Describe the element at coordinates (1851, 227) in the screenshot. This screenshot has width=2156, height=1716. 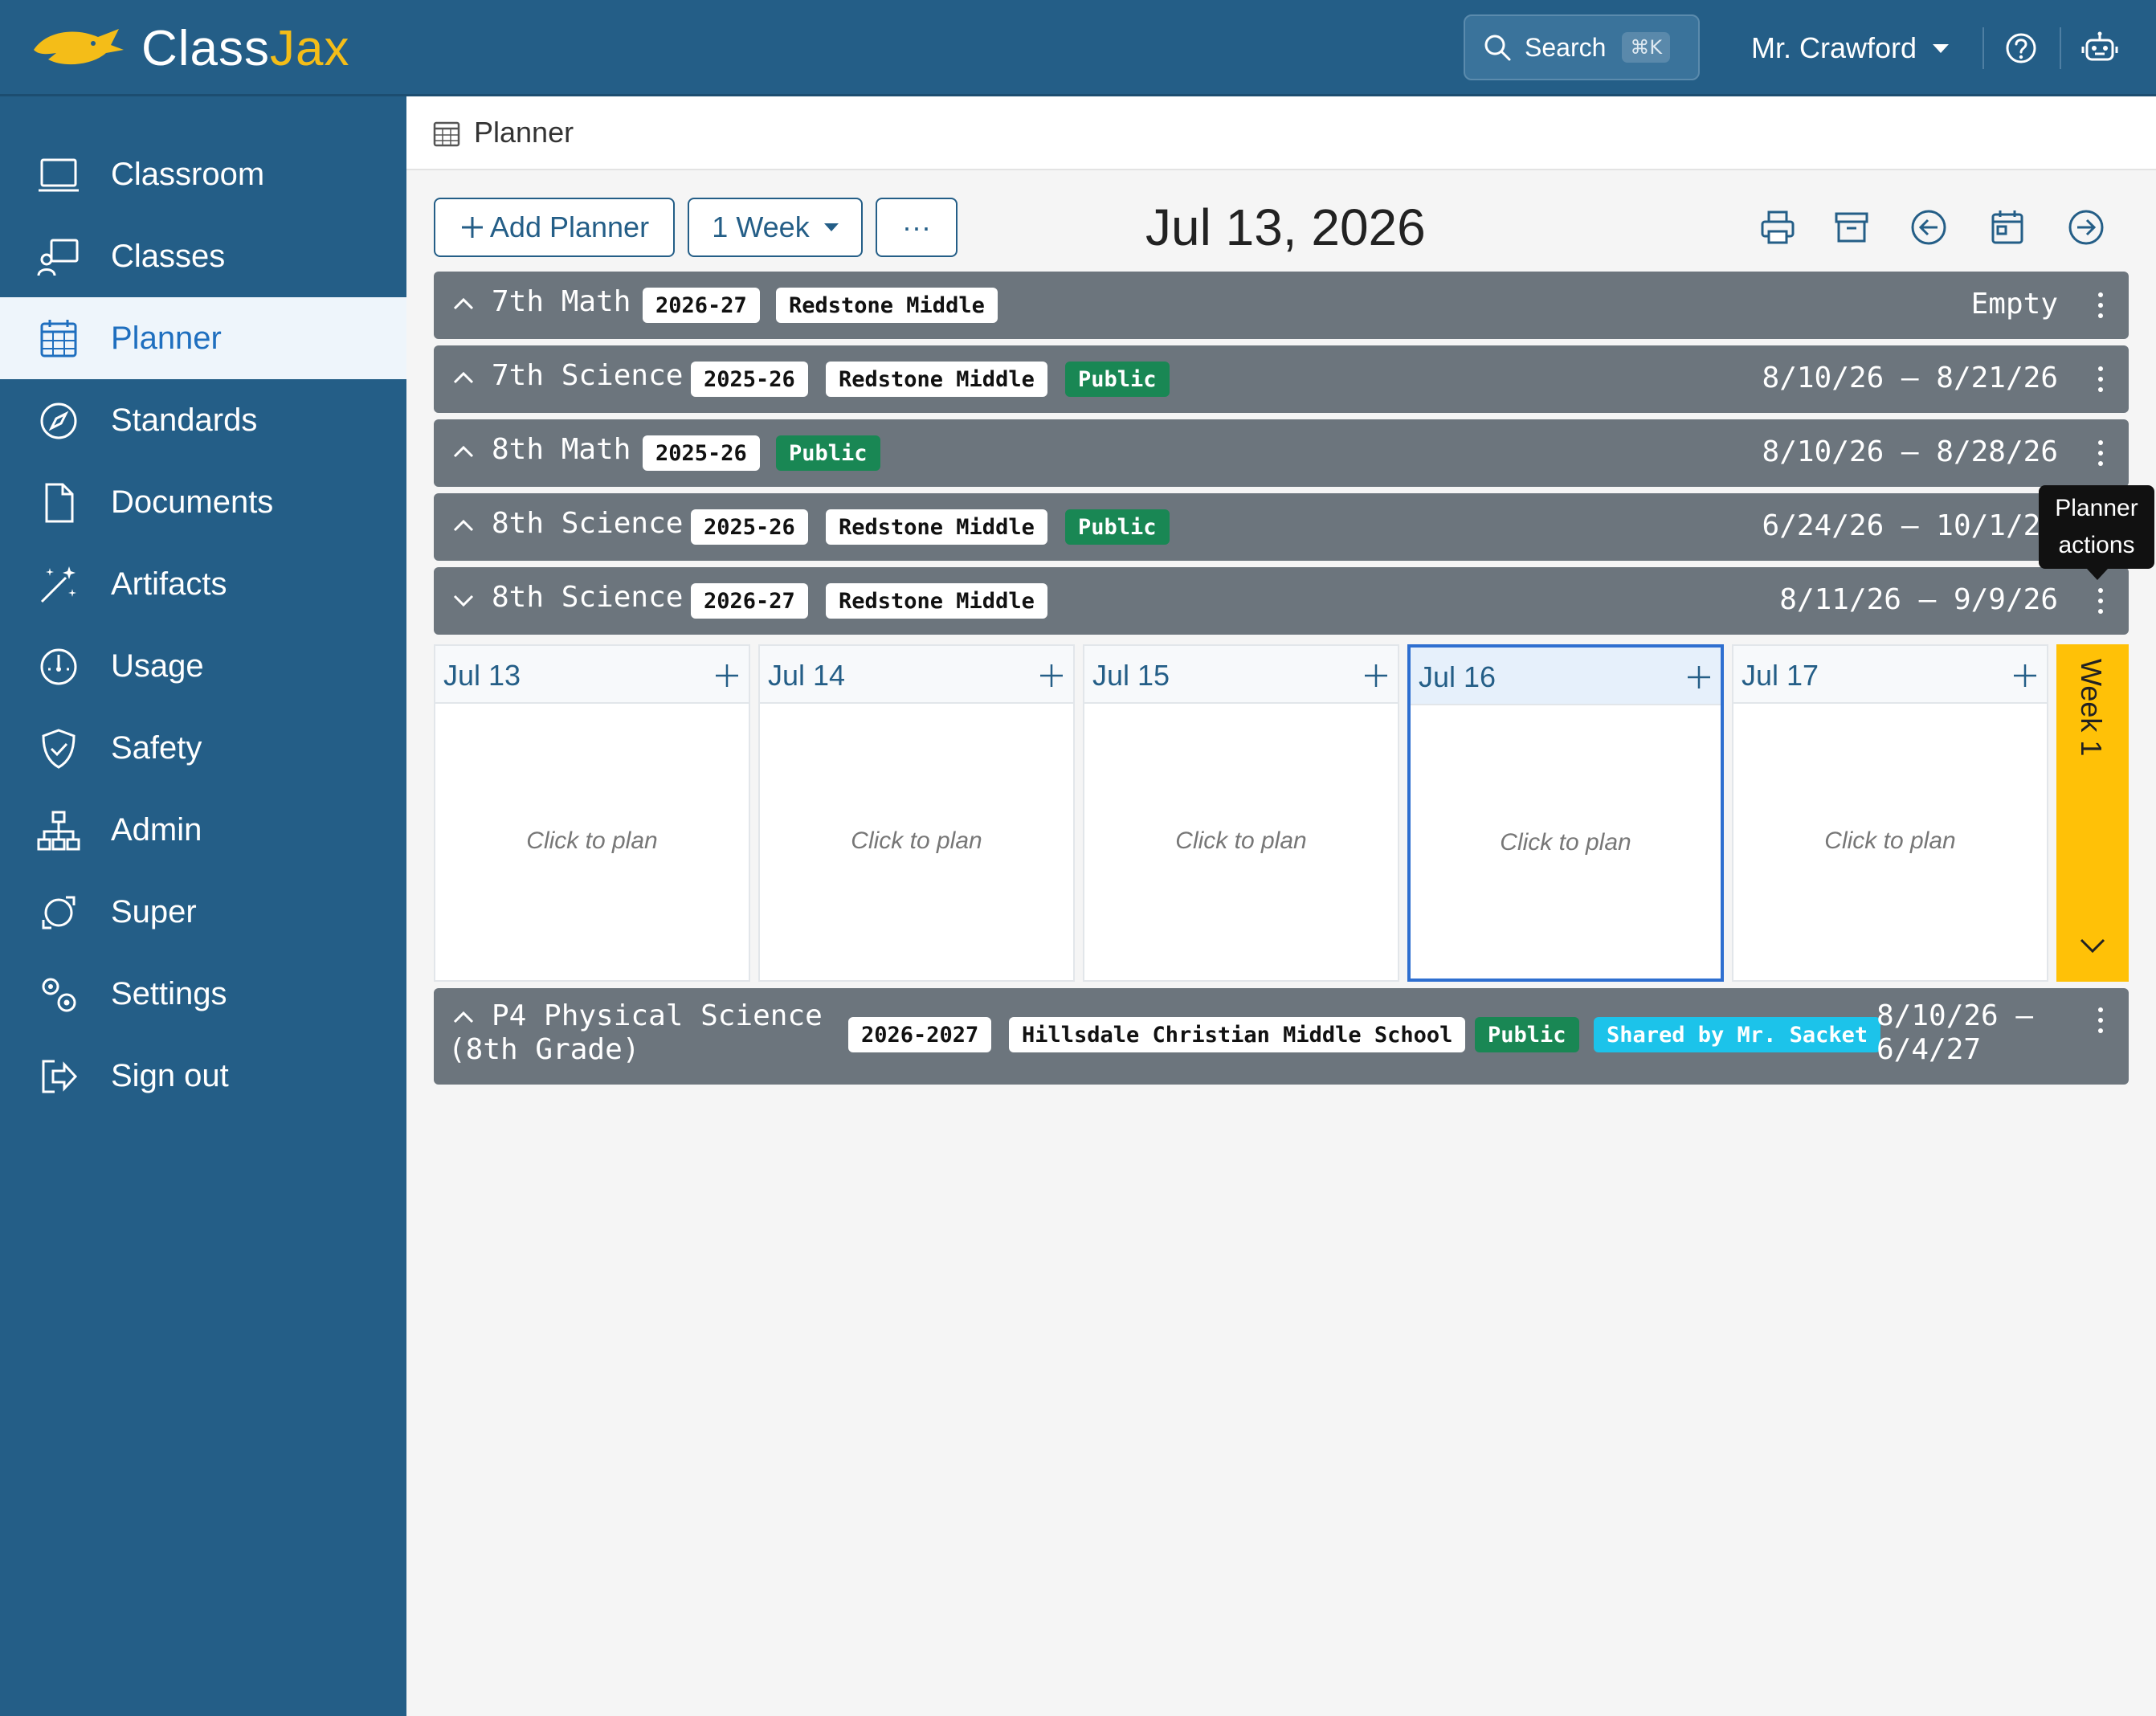
I see `archive-icon` at that location.